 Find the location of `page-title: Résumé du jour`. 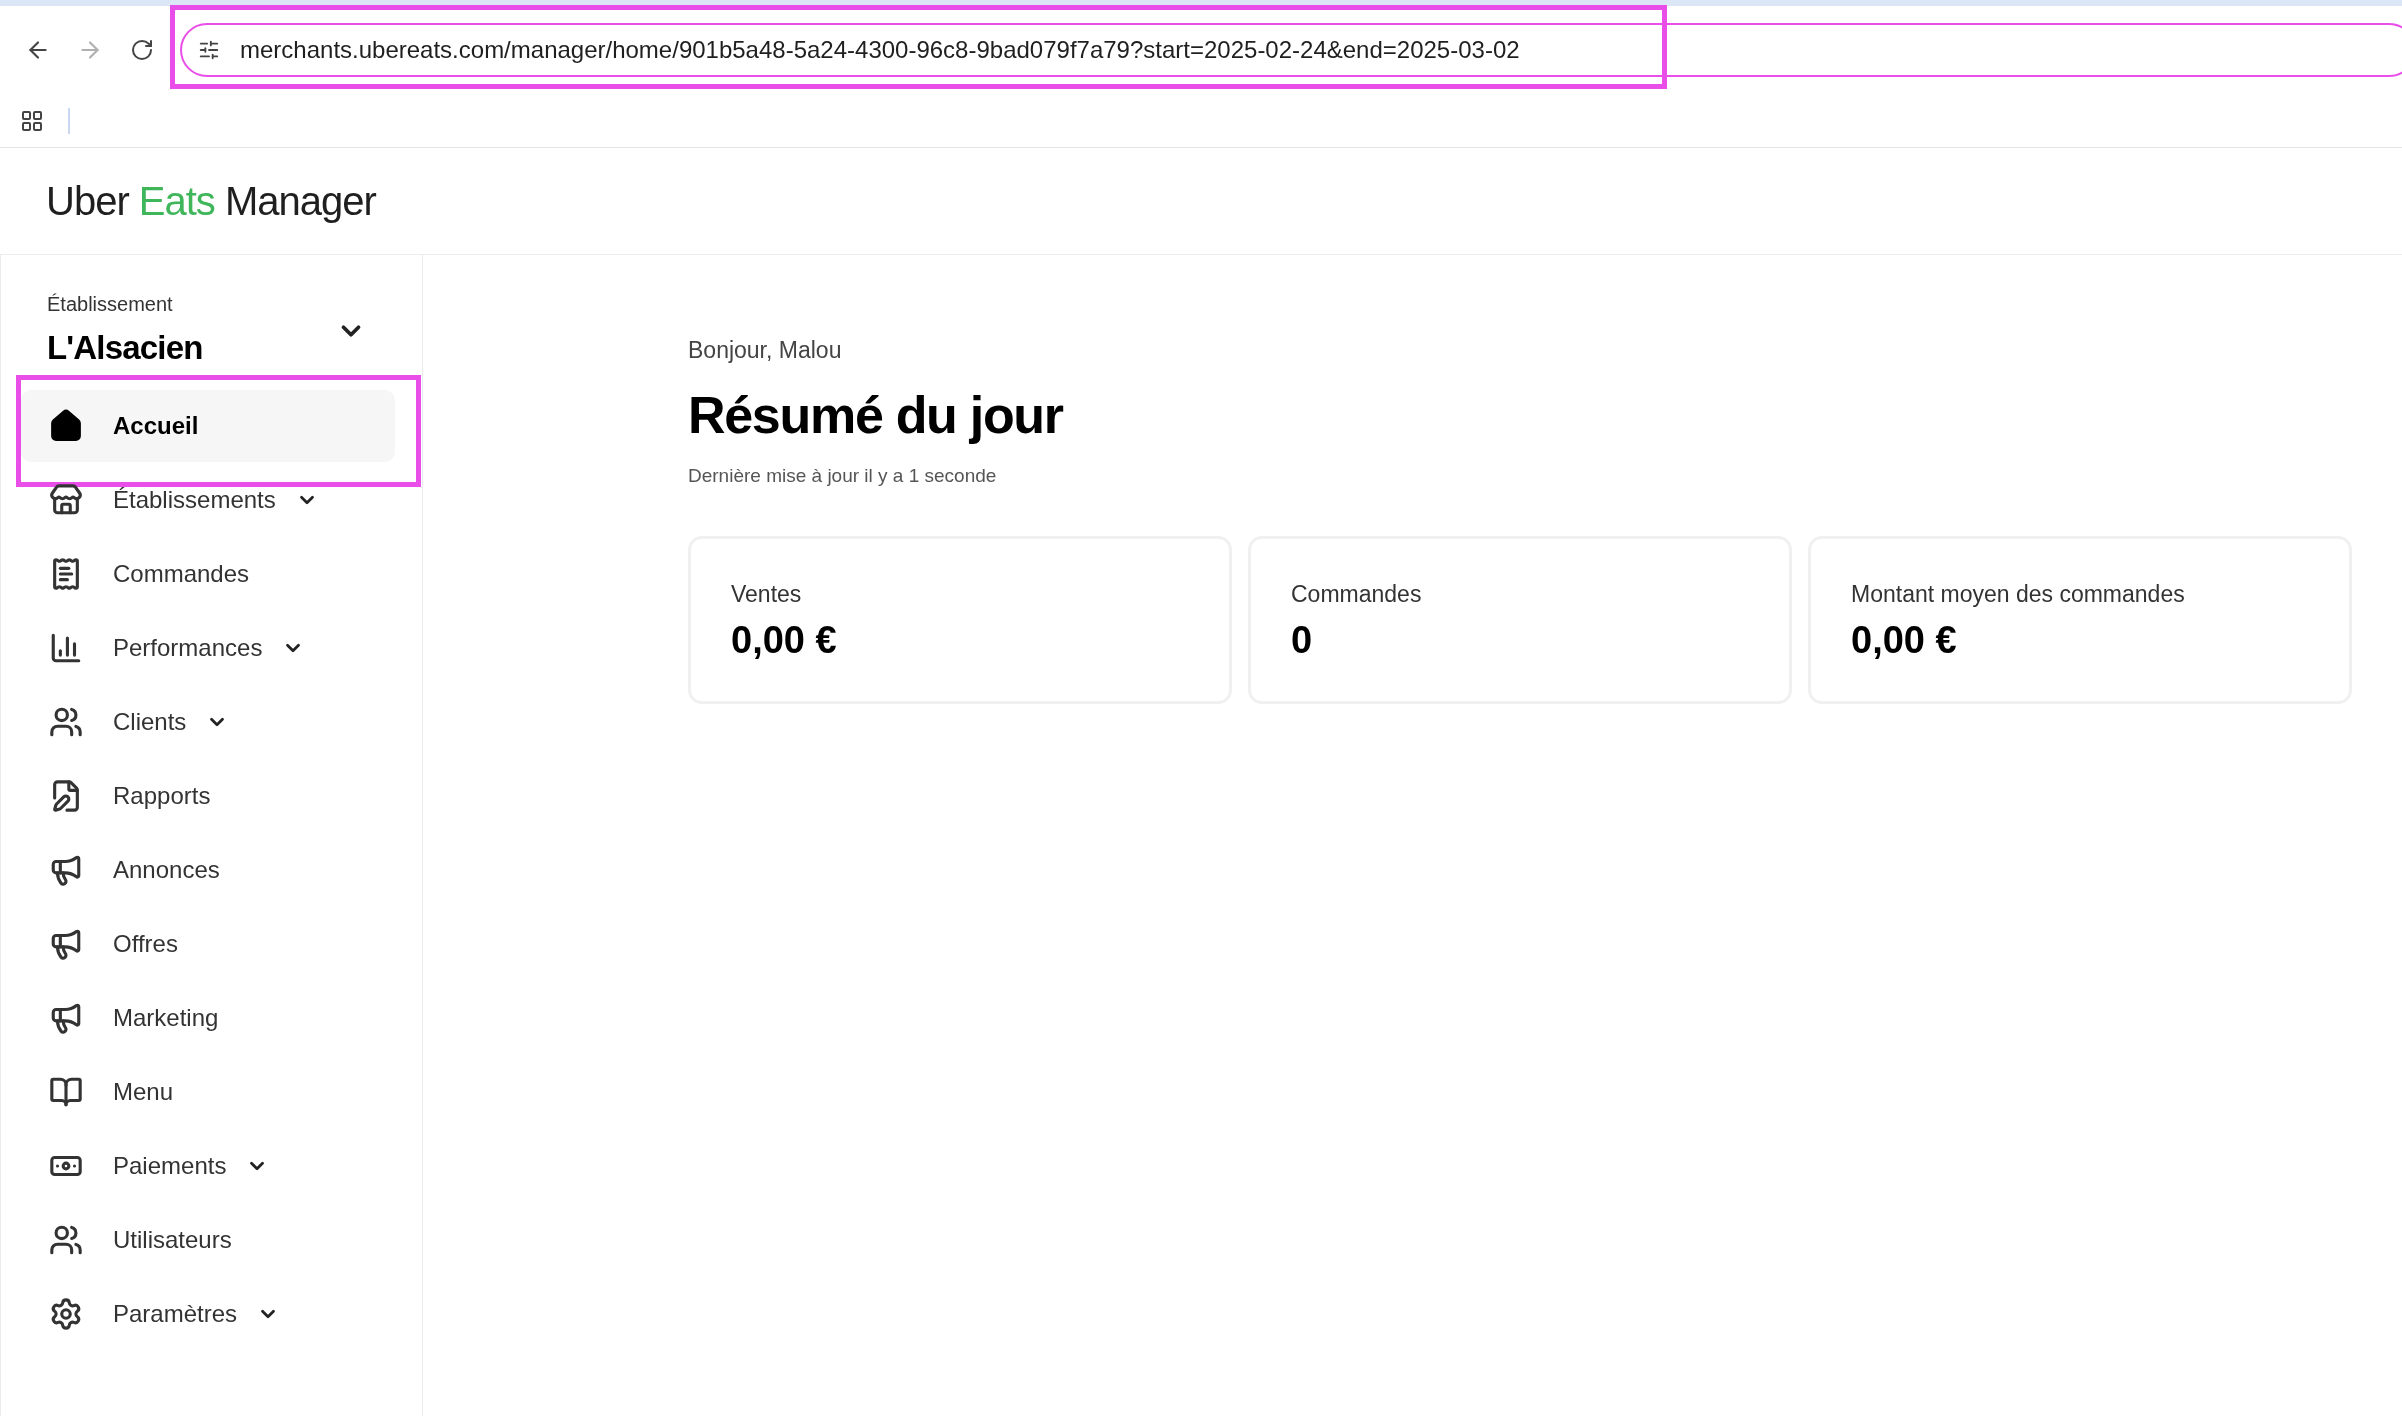

page-title: Résumé du jour is located at coordinates (876, 415).